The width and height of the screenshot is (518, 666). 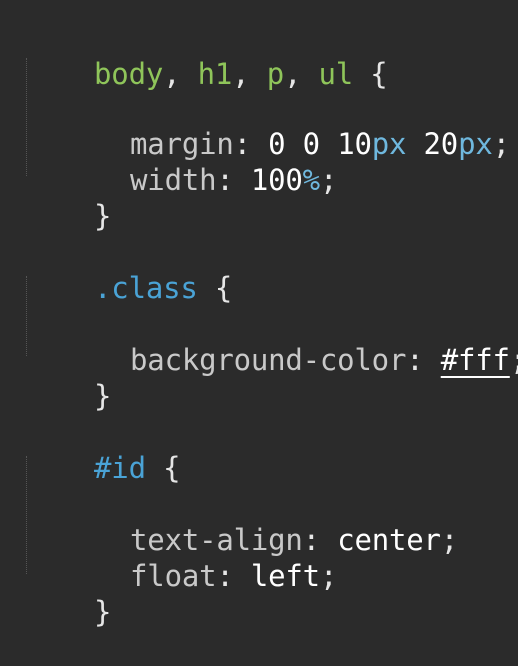 What do you see at coordinates (129, 74) in the screenshot?
I see `selector-body: body` at bounding box center [129, 74].